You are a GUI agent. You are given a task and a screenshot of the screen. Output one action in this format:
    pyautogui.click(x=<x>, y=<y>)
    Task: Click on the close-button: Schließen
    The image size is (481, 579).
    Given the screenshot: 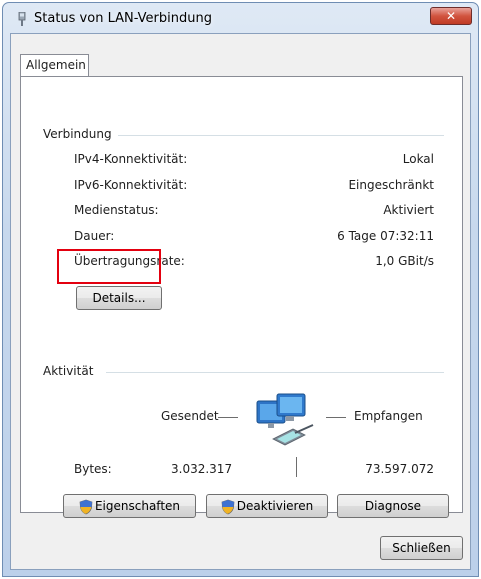 What is the action you would take?
    pyautogui.click(x=421, y=548)
    